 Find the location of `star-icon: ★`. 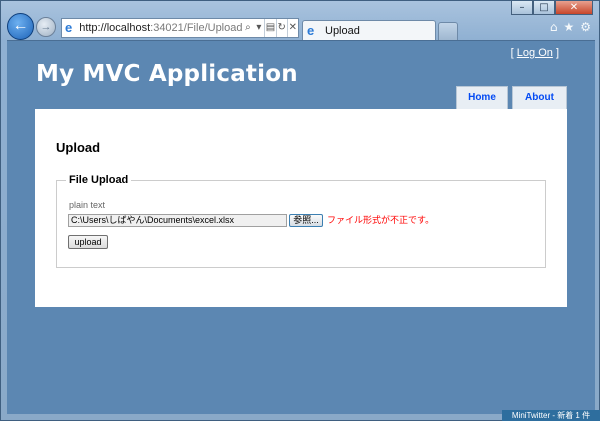

star-icon: ★ is located at coordinates (568, 27).